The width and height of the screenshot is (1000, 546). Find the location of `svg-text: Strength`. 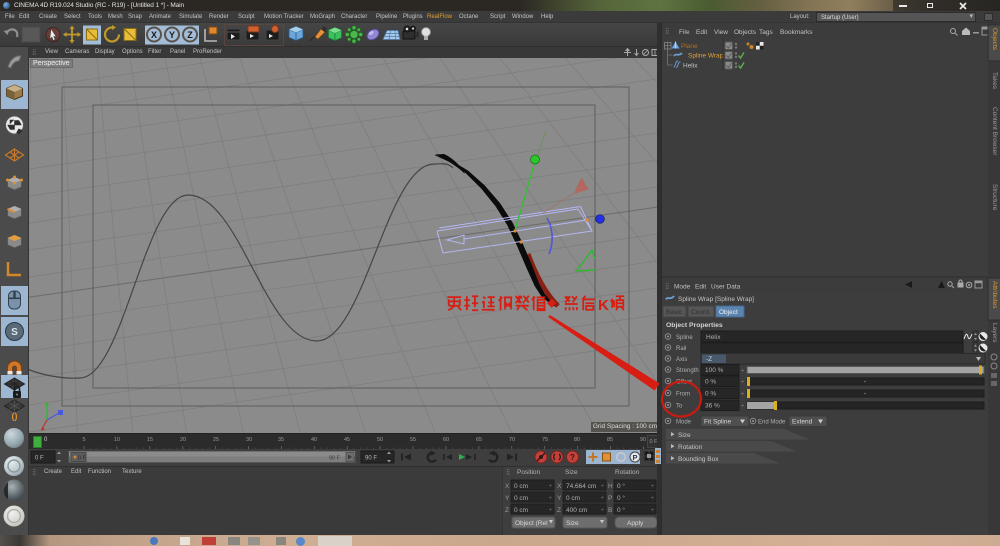

svg-text: Strength is located at coordinates (687, 371).